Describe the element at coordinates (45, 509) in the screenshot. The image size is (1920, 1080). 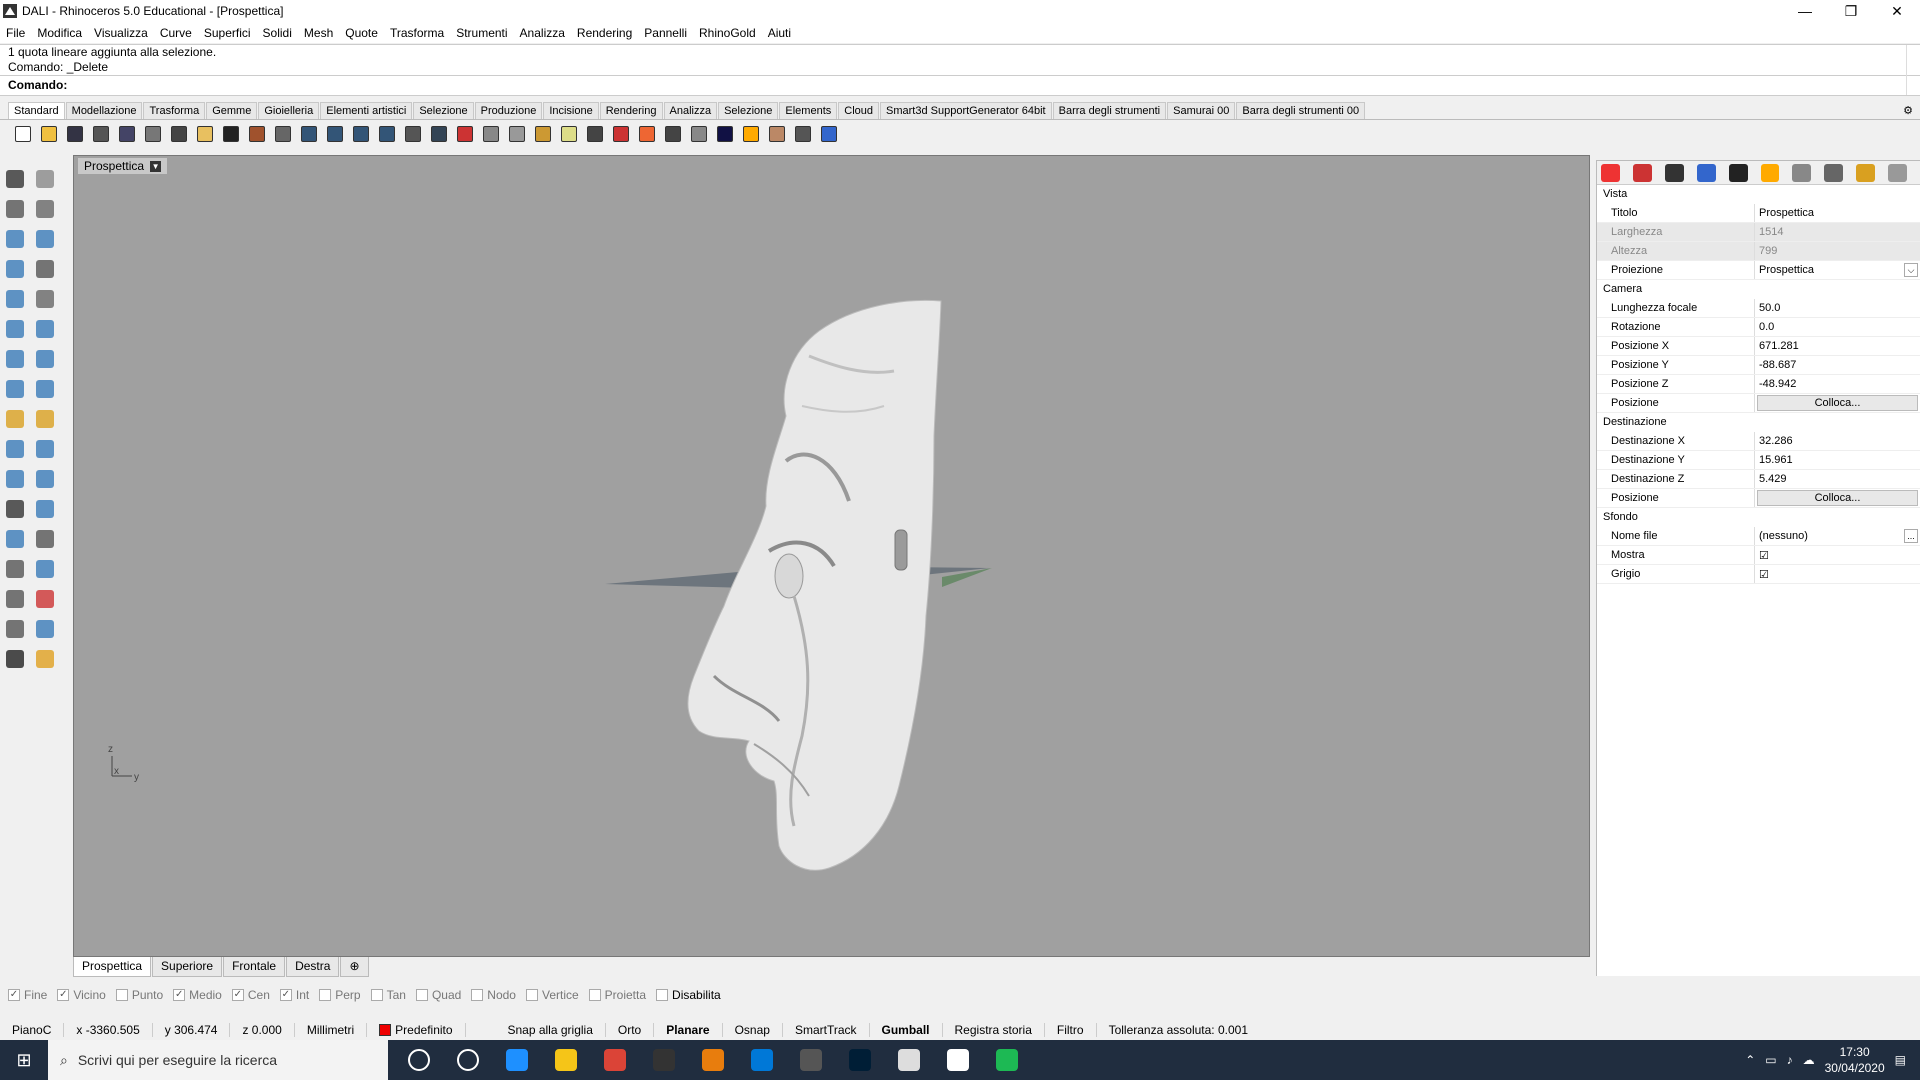
I see `offset-tool-icon` at that location.